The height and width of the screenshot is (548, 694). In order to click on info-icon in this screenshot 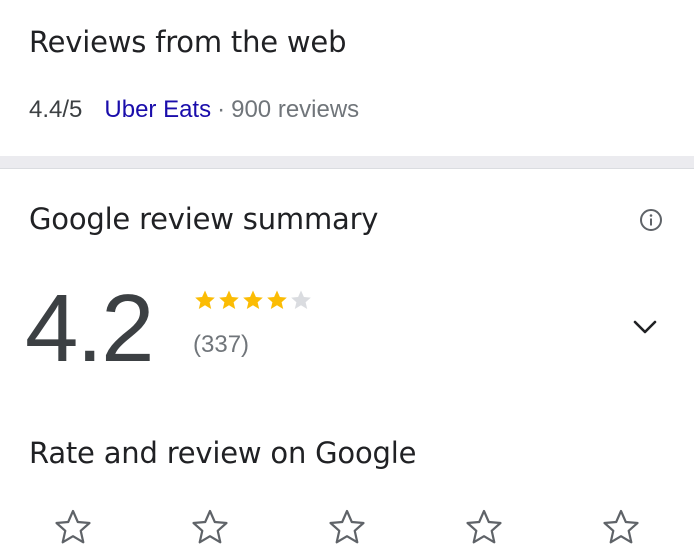, I will do `click(651, 220)`.